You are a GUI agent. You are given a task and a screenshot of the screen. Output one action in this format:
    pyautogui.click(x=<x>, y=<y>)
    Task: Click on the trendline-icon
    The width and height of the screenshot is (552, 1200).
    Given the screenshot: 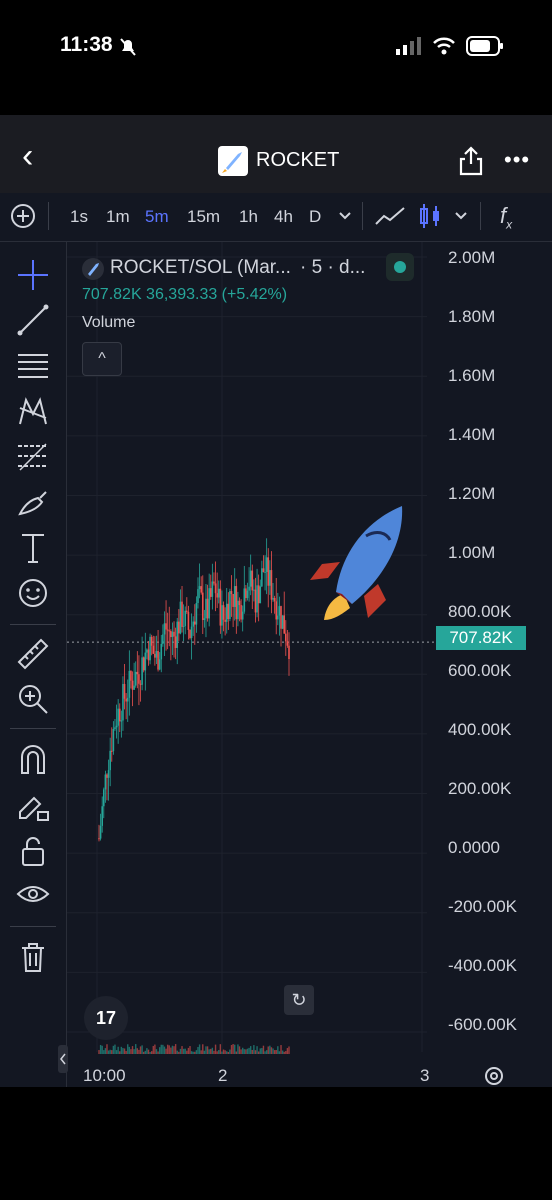 What is the action you would take?
    pyautogui.click(x=33, y=320)
    